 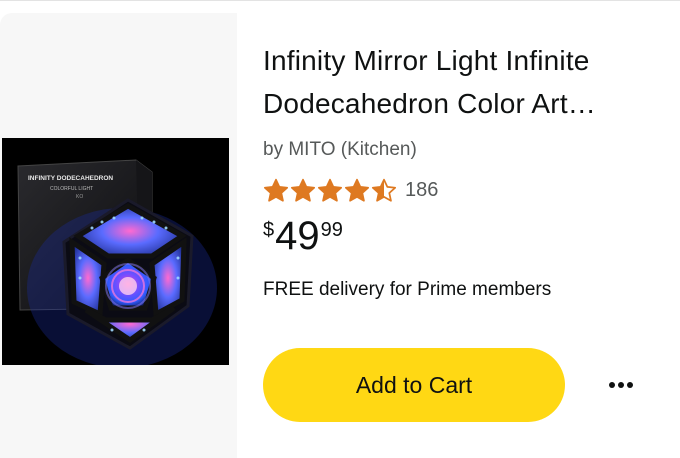 I want to click on star-half-icon, so click(x=384, y=190).